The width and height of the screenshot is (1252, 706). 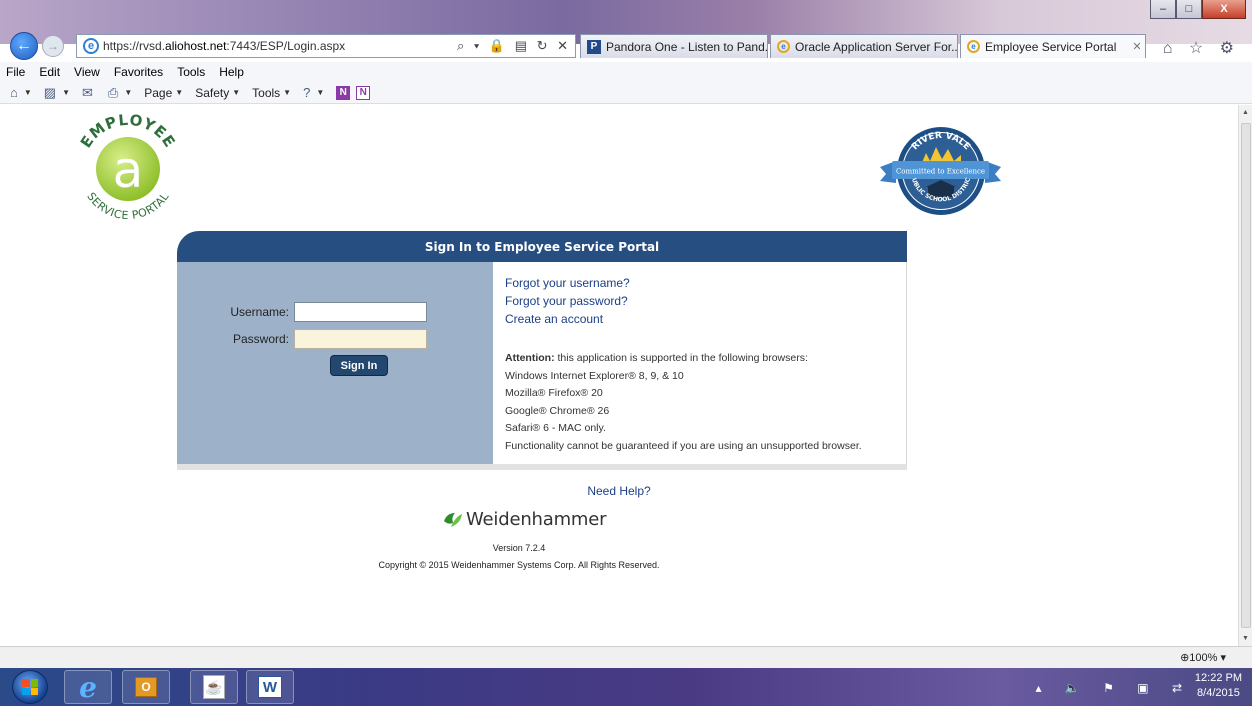 I want to click on browser-item: Google® Chrome® 26, so click(x=557, y=410).